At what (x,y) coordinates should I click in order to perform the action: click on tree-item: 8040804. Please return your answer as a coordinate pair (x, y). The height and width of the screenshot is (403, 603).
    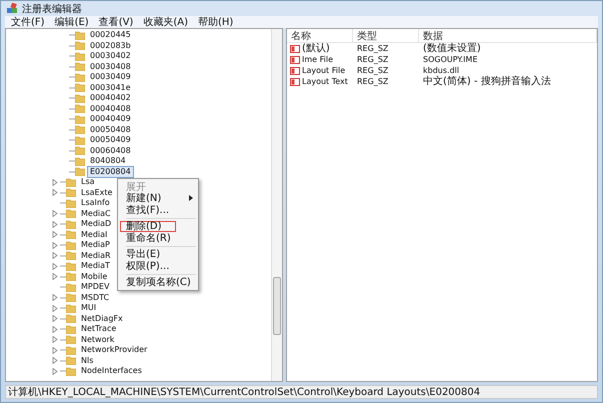
    Looking at the image, I should click on (108, 161).